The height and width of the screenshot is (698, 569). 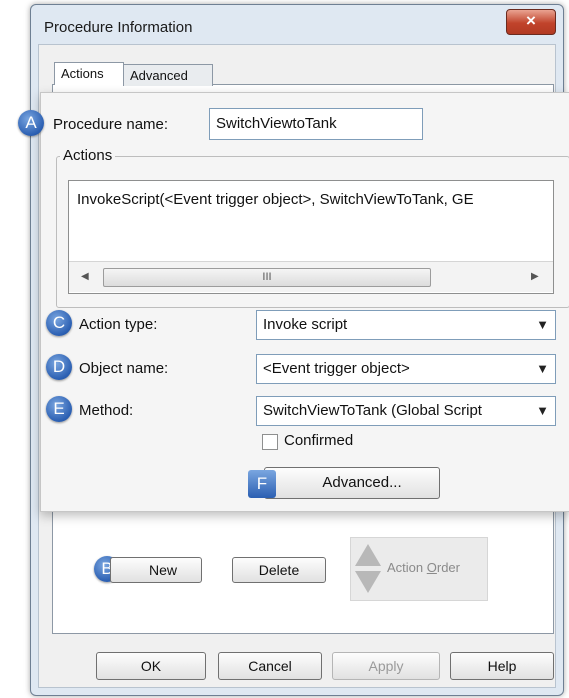 I want to click on action-type-label: Action type:, so click(x=118, y=324).